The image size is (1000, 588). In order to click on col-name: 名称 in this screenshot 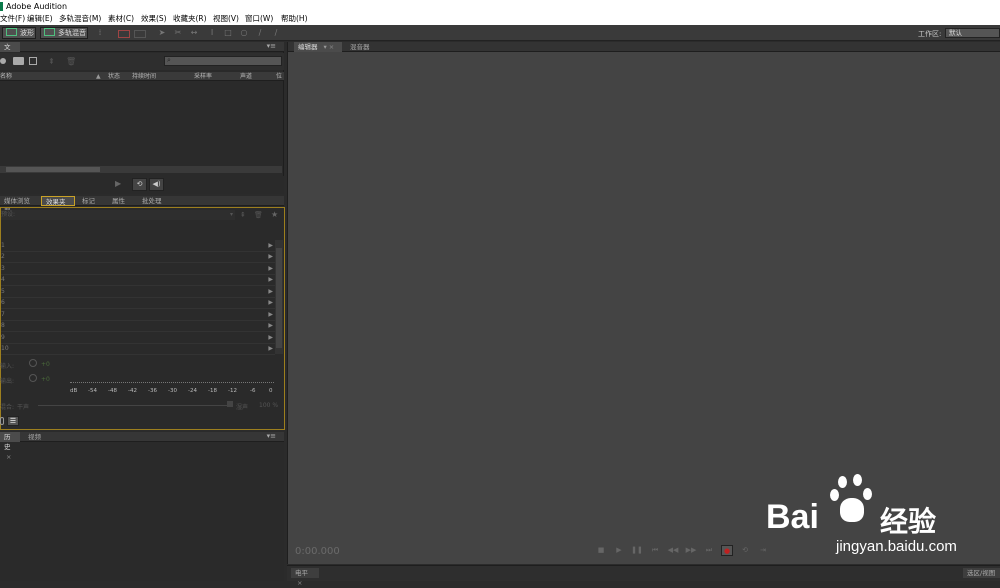, I will do `click(6, 76)`.